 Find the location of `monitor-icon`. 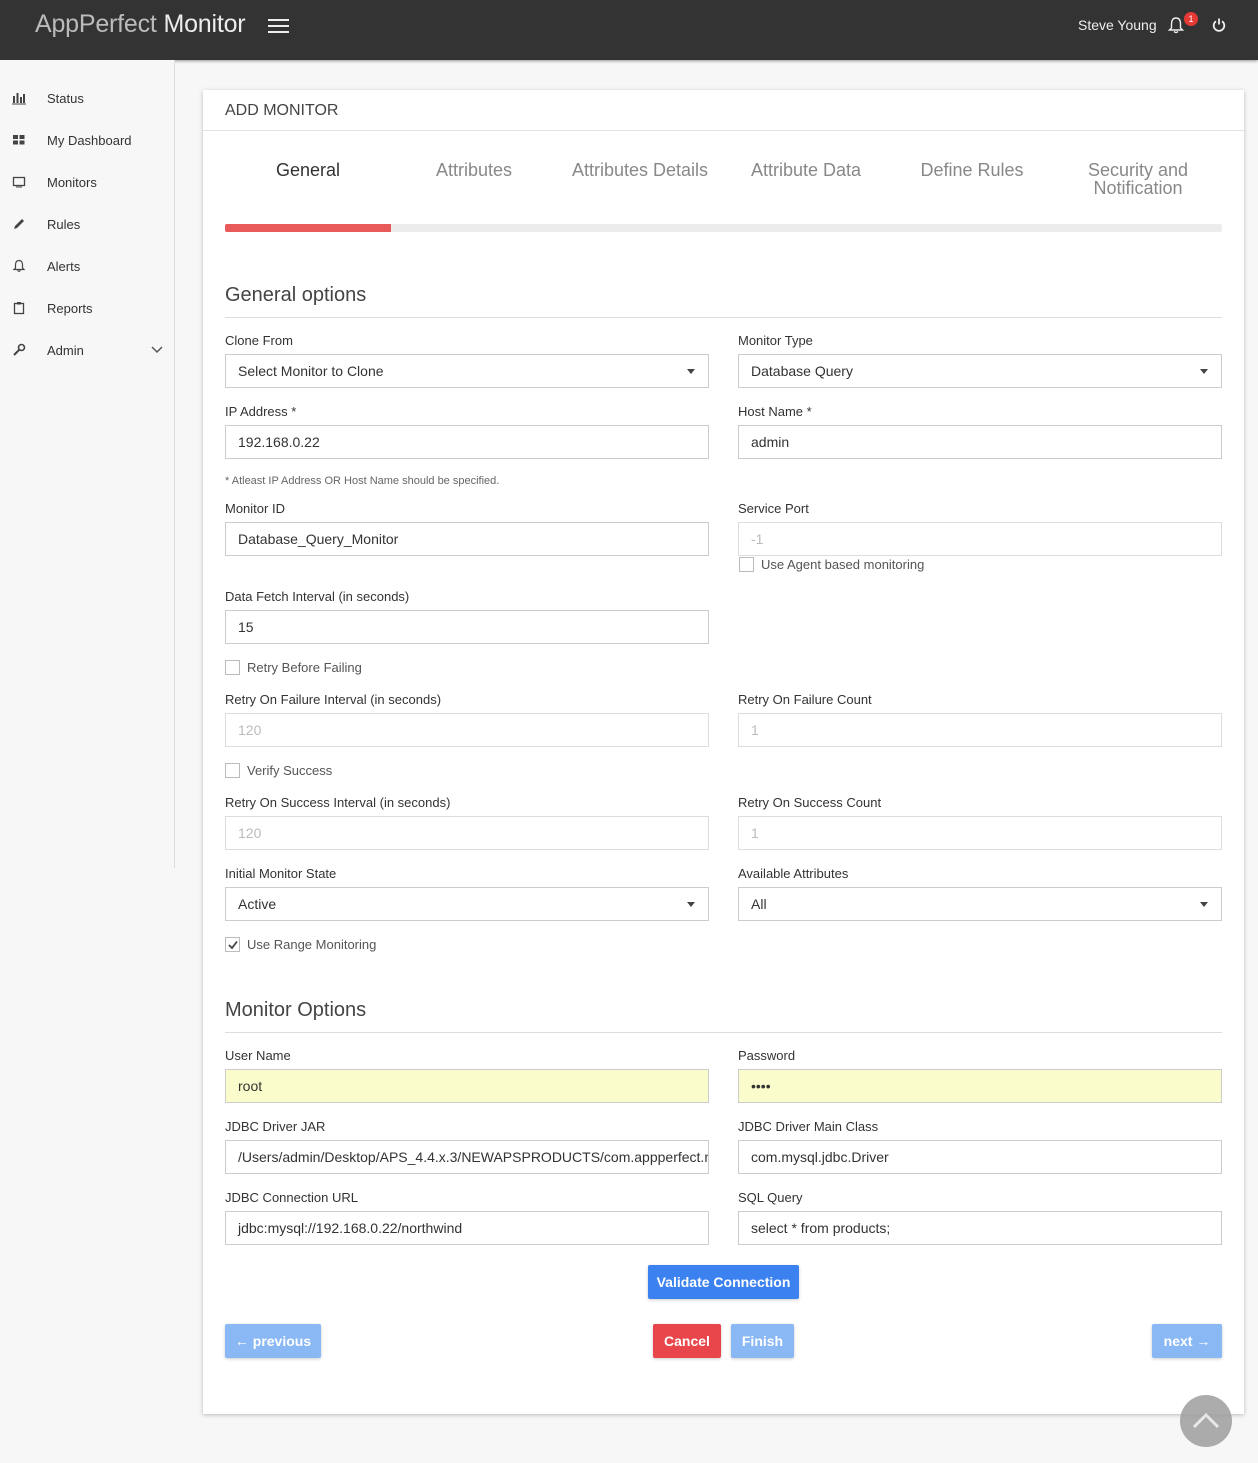

monitor-icon is located at coordinates (19, 182).